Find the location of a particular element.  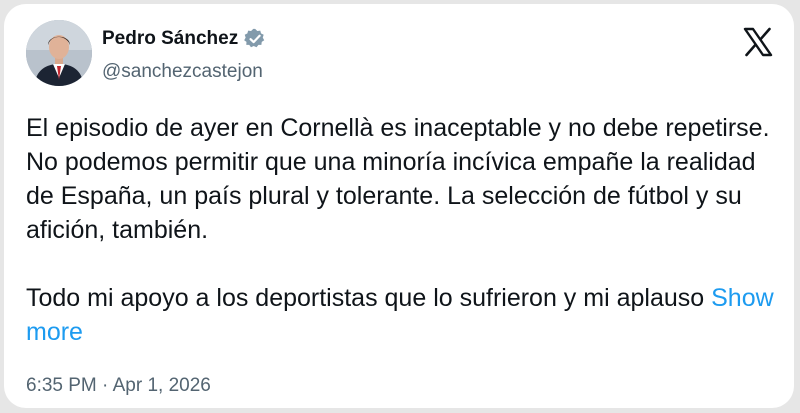

avatar is located at coordinates (59, 53).